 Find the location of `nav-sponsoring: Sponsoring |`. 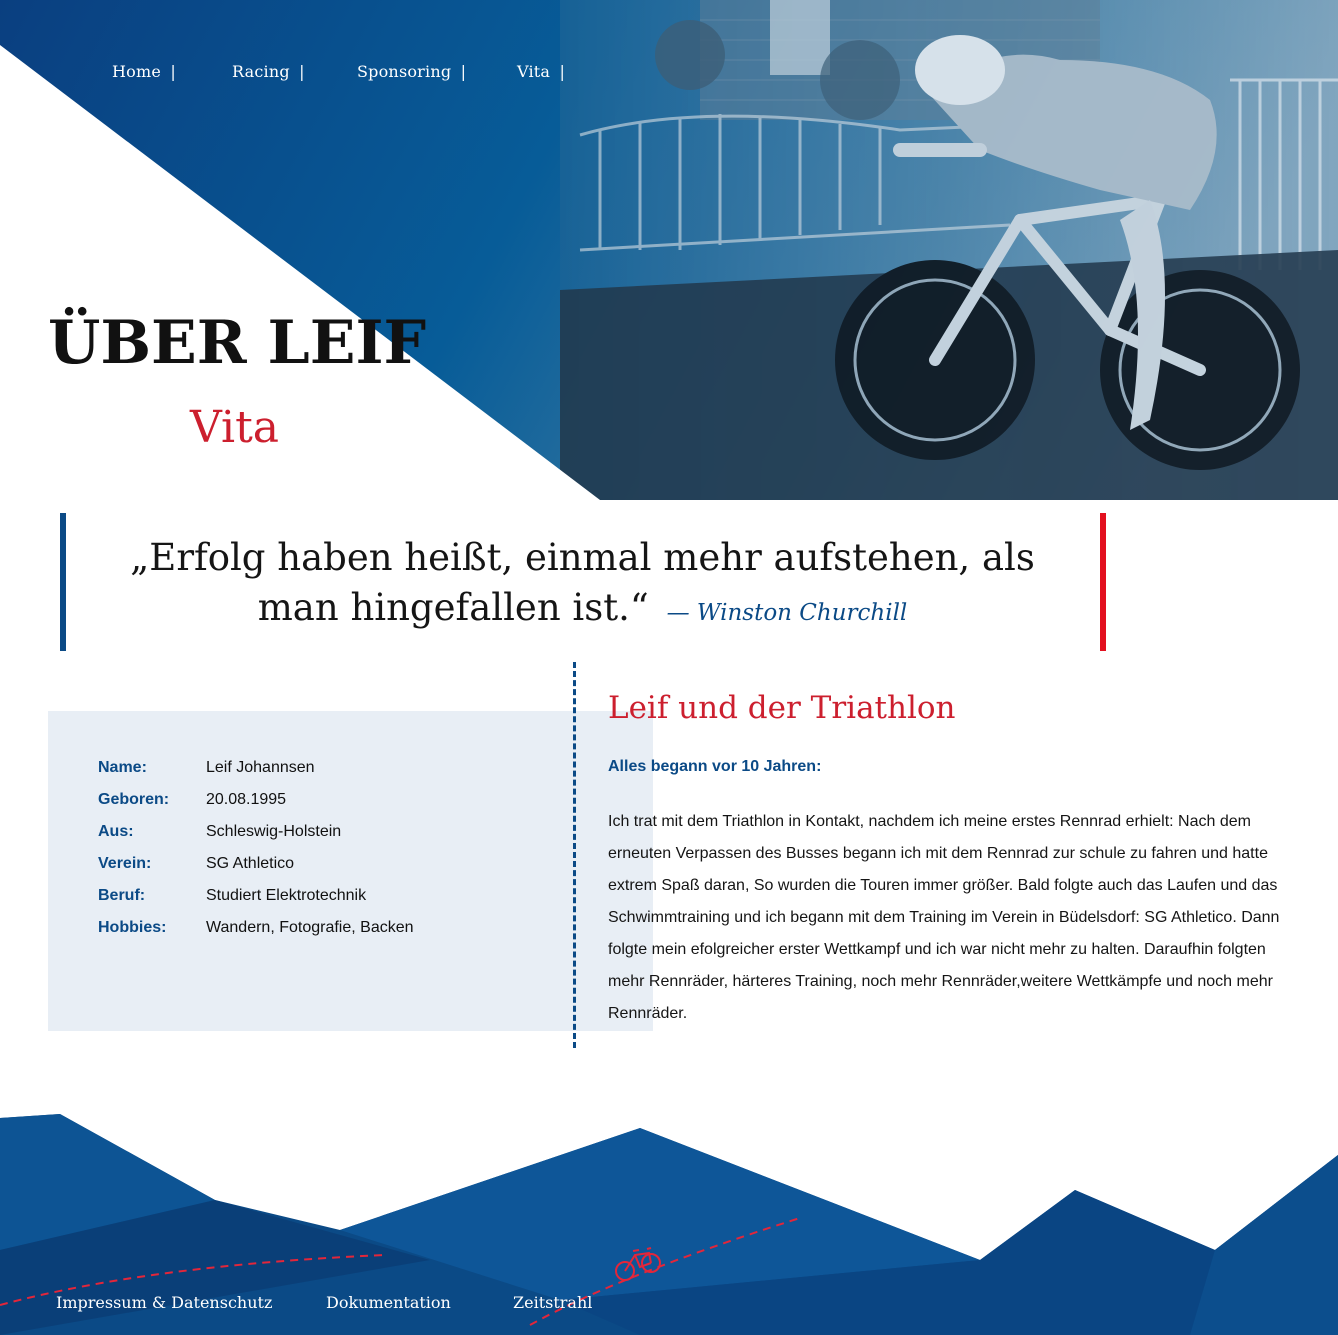

nav-sponsoring: Sponsoring | is located at coordinates (411, 71).